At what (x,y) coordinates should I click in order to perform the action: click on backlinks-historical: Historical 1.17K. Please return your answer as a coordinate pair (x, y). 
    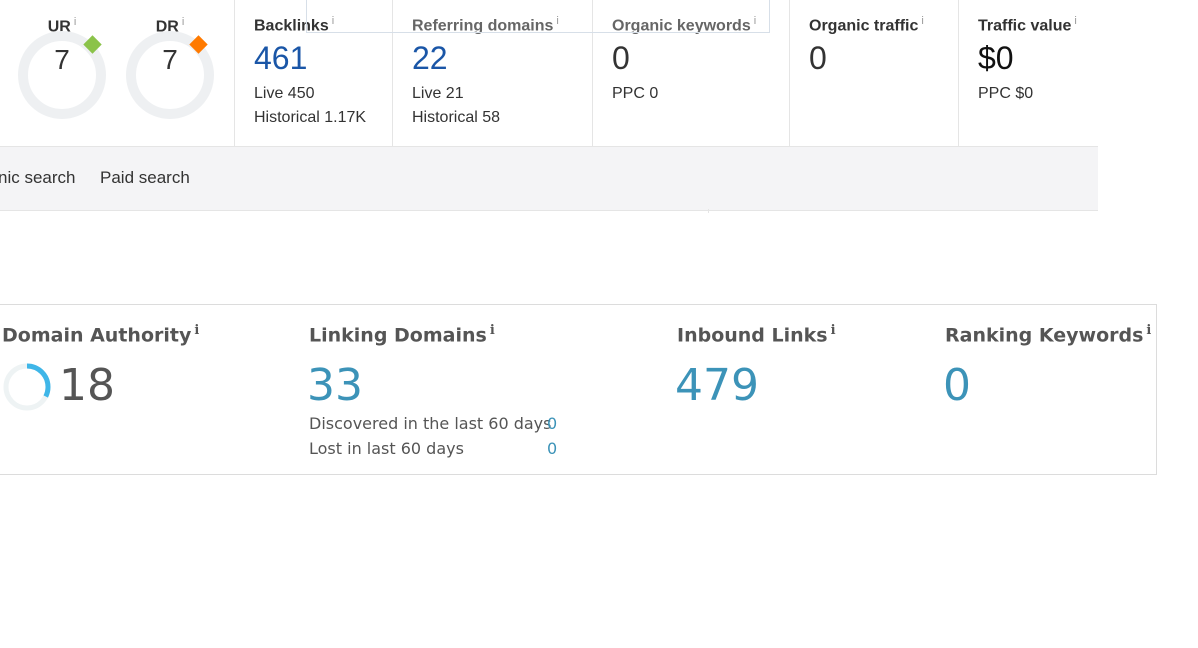
    Looking at the image, I should click on (310, 117).